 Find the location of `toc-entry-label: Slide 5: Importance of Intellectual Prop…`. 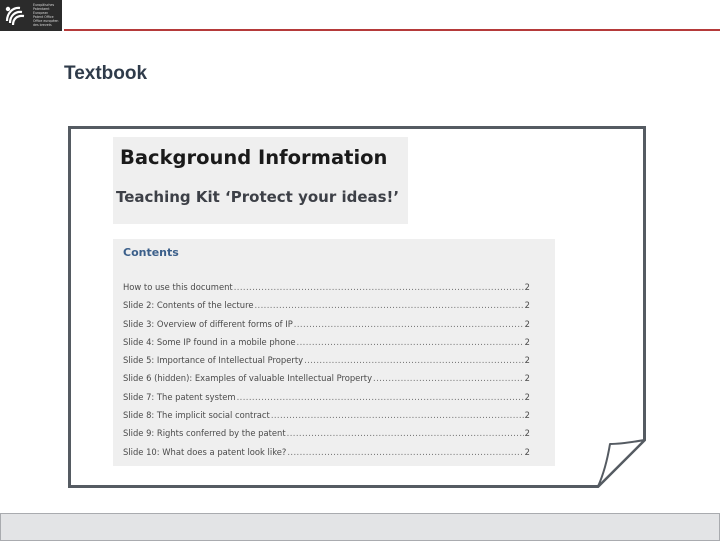

toc-entry-label: Slide 5: Importance of Intellectual Prop… is located at coordinates (213, 360).